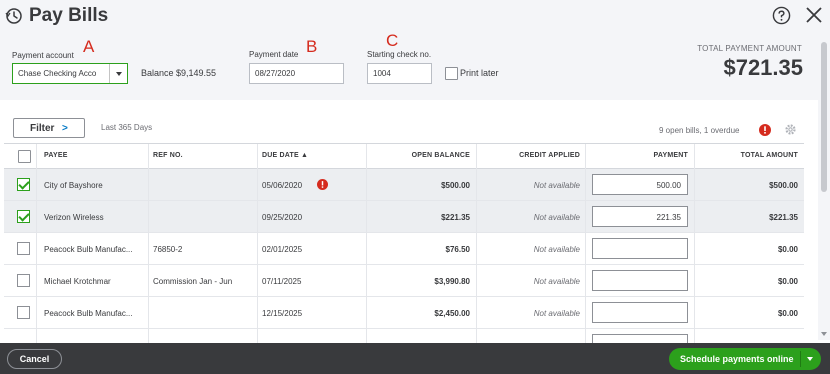 The height and width of the screenshot is (374, 830). Describe the element at coordinates (640, 216) in the screenshot. I see `payment-input: 221.35` at that location.